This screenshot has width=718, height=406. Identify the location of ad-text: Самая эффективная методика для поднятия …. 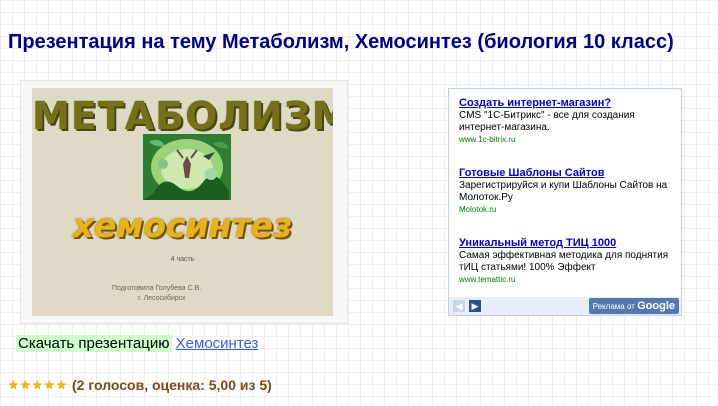
(564, 261).